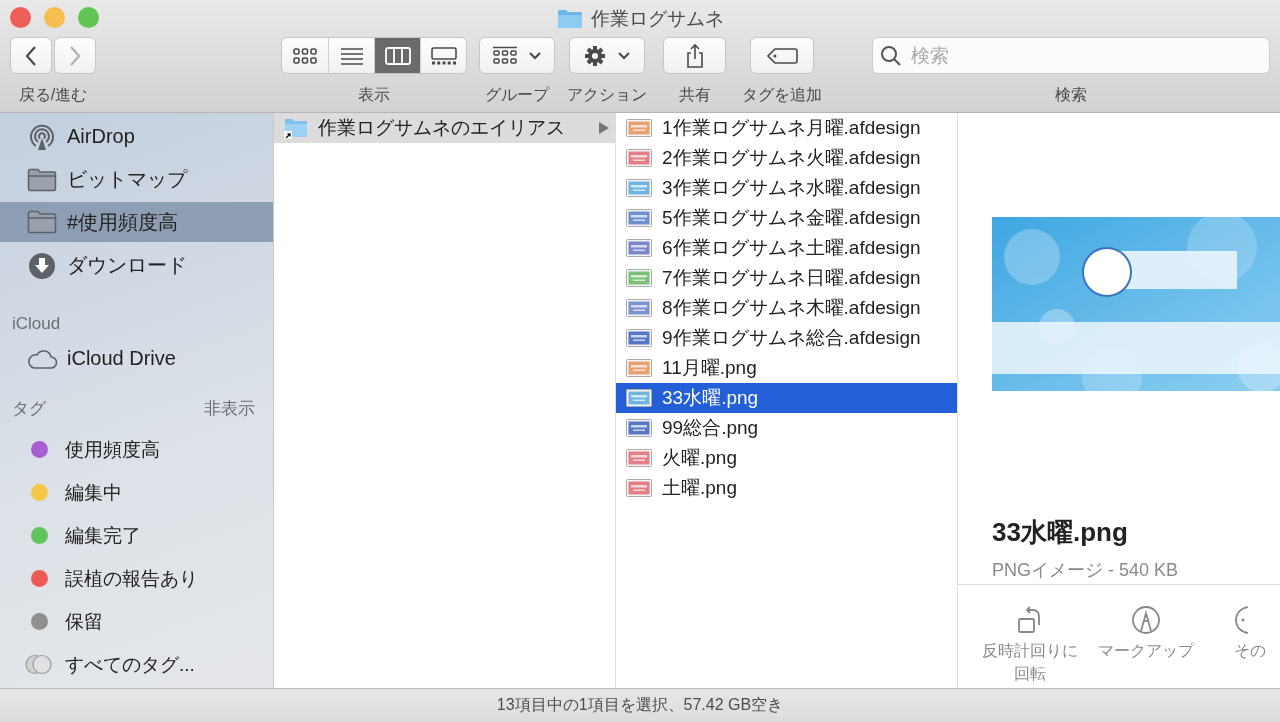 Image resolution: width=1280 pixels, height=722 pixels. Describe the element at coordinates (29, 409) in the screenshot. I see `section-heading: タグ` at that location.